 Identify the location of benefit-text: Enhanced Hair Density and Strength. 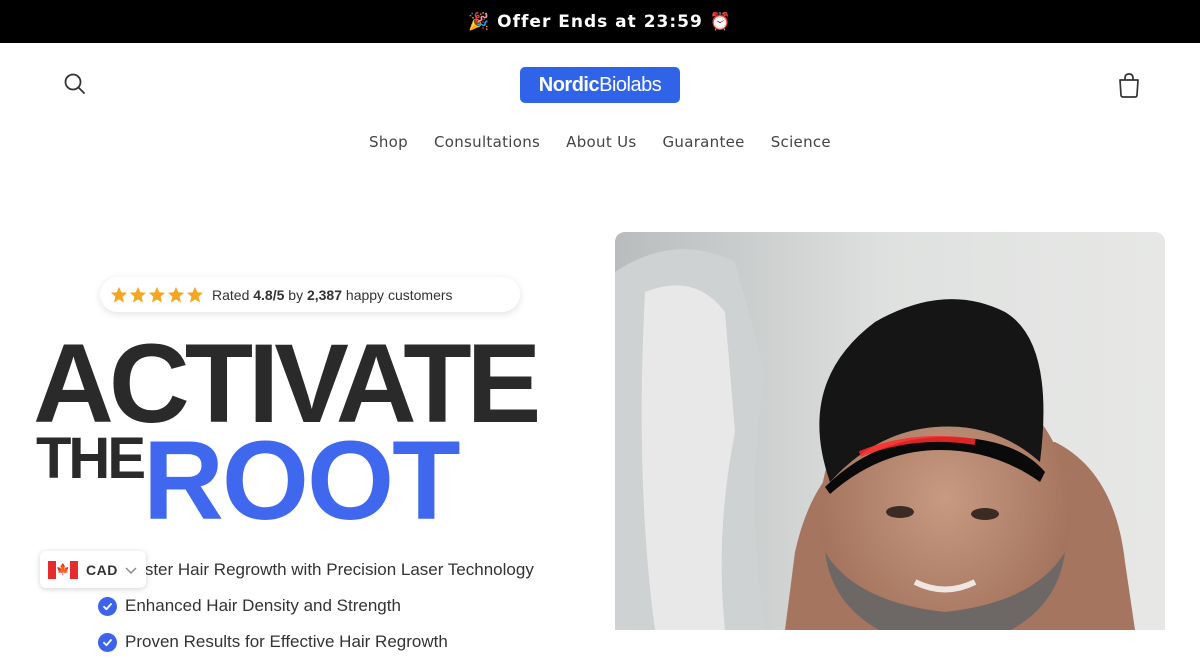
(263, 605).